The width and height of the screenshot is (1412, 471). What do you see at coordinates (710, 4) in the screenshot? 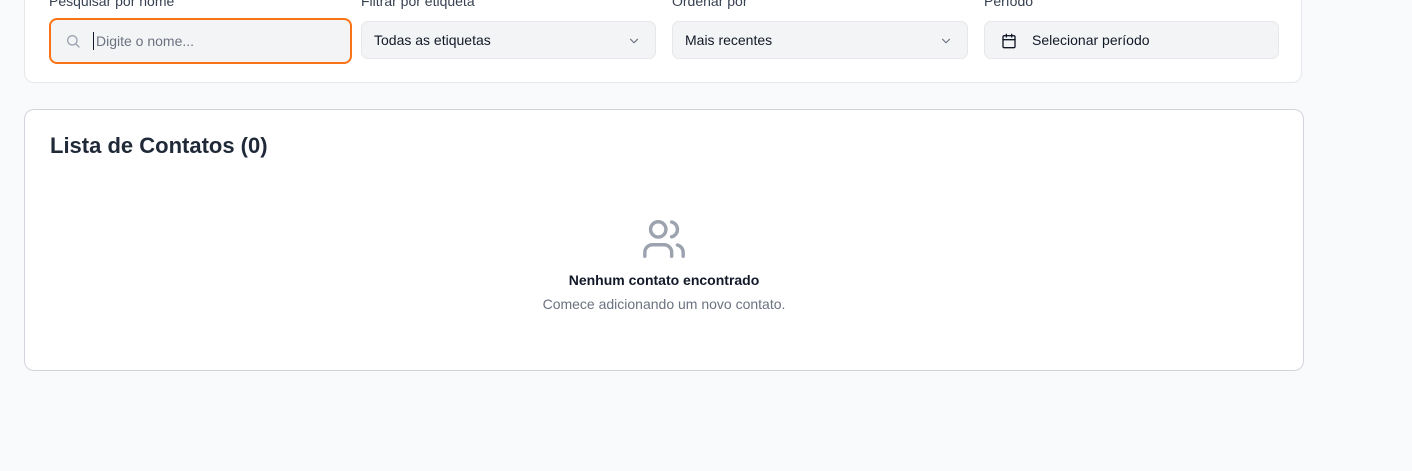
I see `sort-label: Ordenar por` at bounding box center [710, 4].